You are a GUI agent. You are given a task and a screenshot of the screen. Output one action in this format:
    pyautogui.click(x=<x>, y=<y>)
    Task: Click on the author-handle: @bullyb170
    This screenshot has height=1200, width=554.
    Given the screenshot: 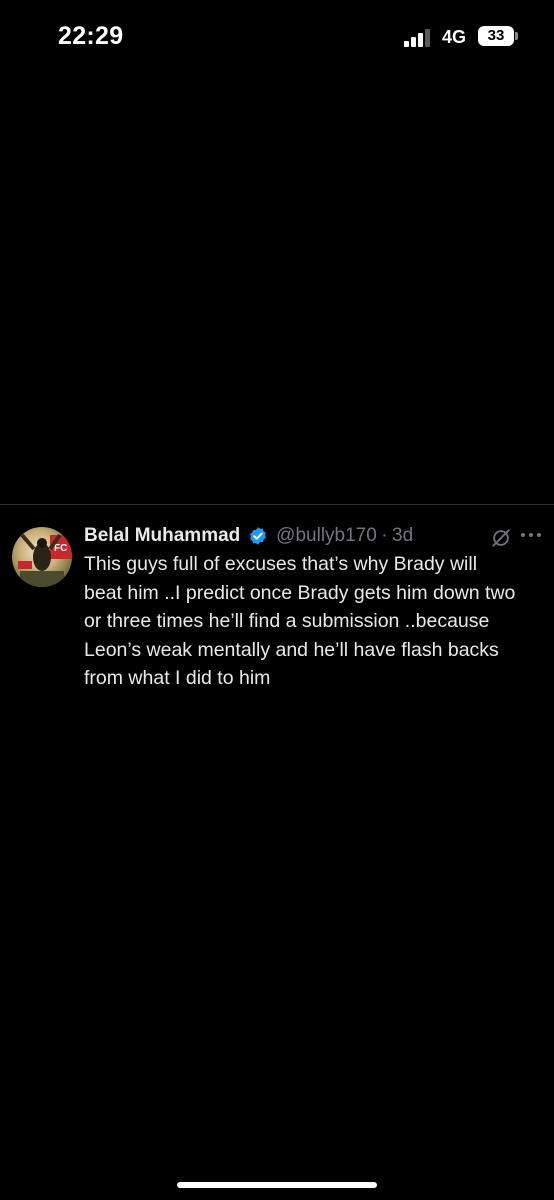 What is the action you would take?
    pyautogui.click(x=326, y=535)
    